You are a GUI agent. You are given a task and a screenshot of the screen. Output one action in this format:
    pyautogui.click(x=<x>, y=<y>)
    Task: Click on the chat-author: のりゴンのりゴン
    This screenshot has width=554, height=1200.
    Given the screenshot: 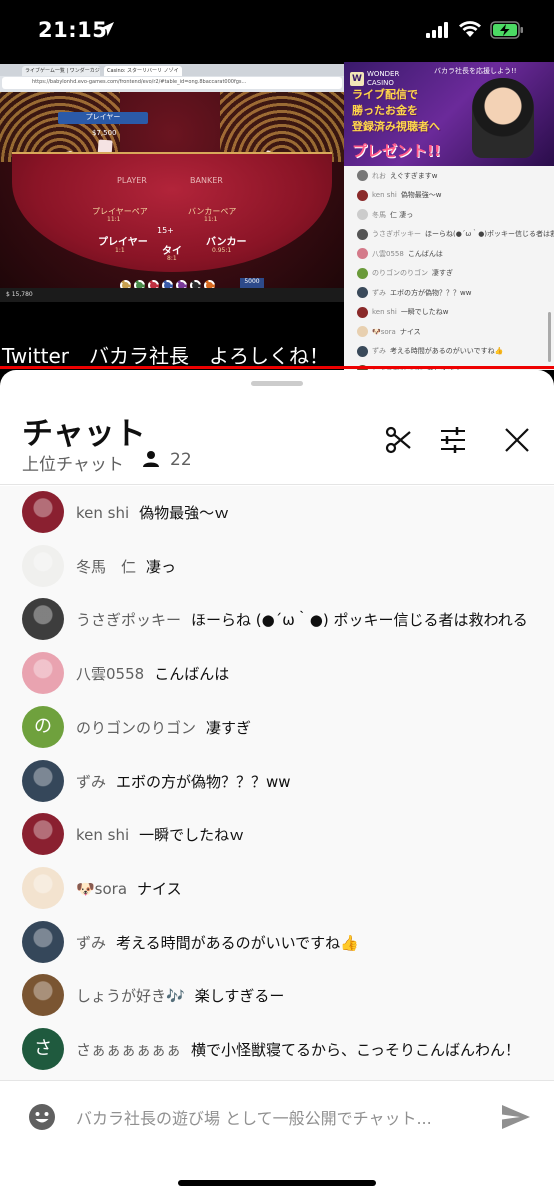 What is the action you would take?
    pyautogui.click(x=136, y=728)
    